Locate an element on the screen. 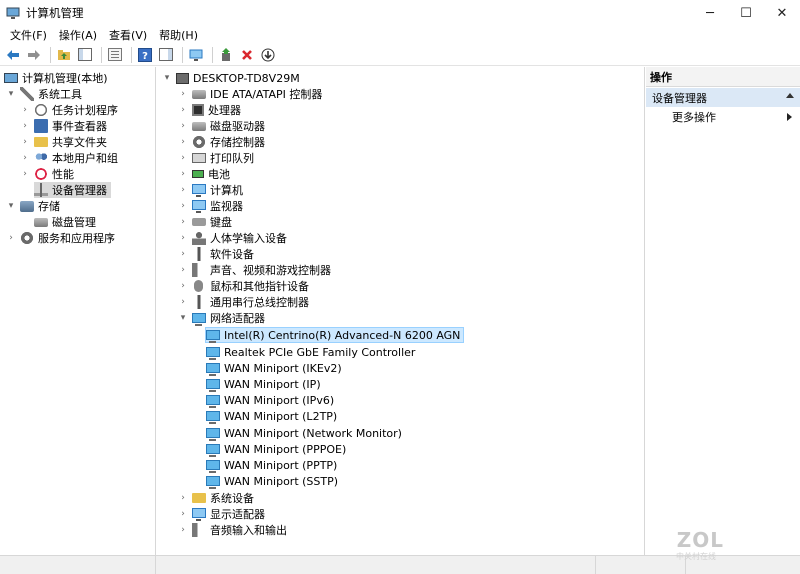  forward-icon is located at coordinates (34, 55).